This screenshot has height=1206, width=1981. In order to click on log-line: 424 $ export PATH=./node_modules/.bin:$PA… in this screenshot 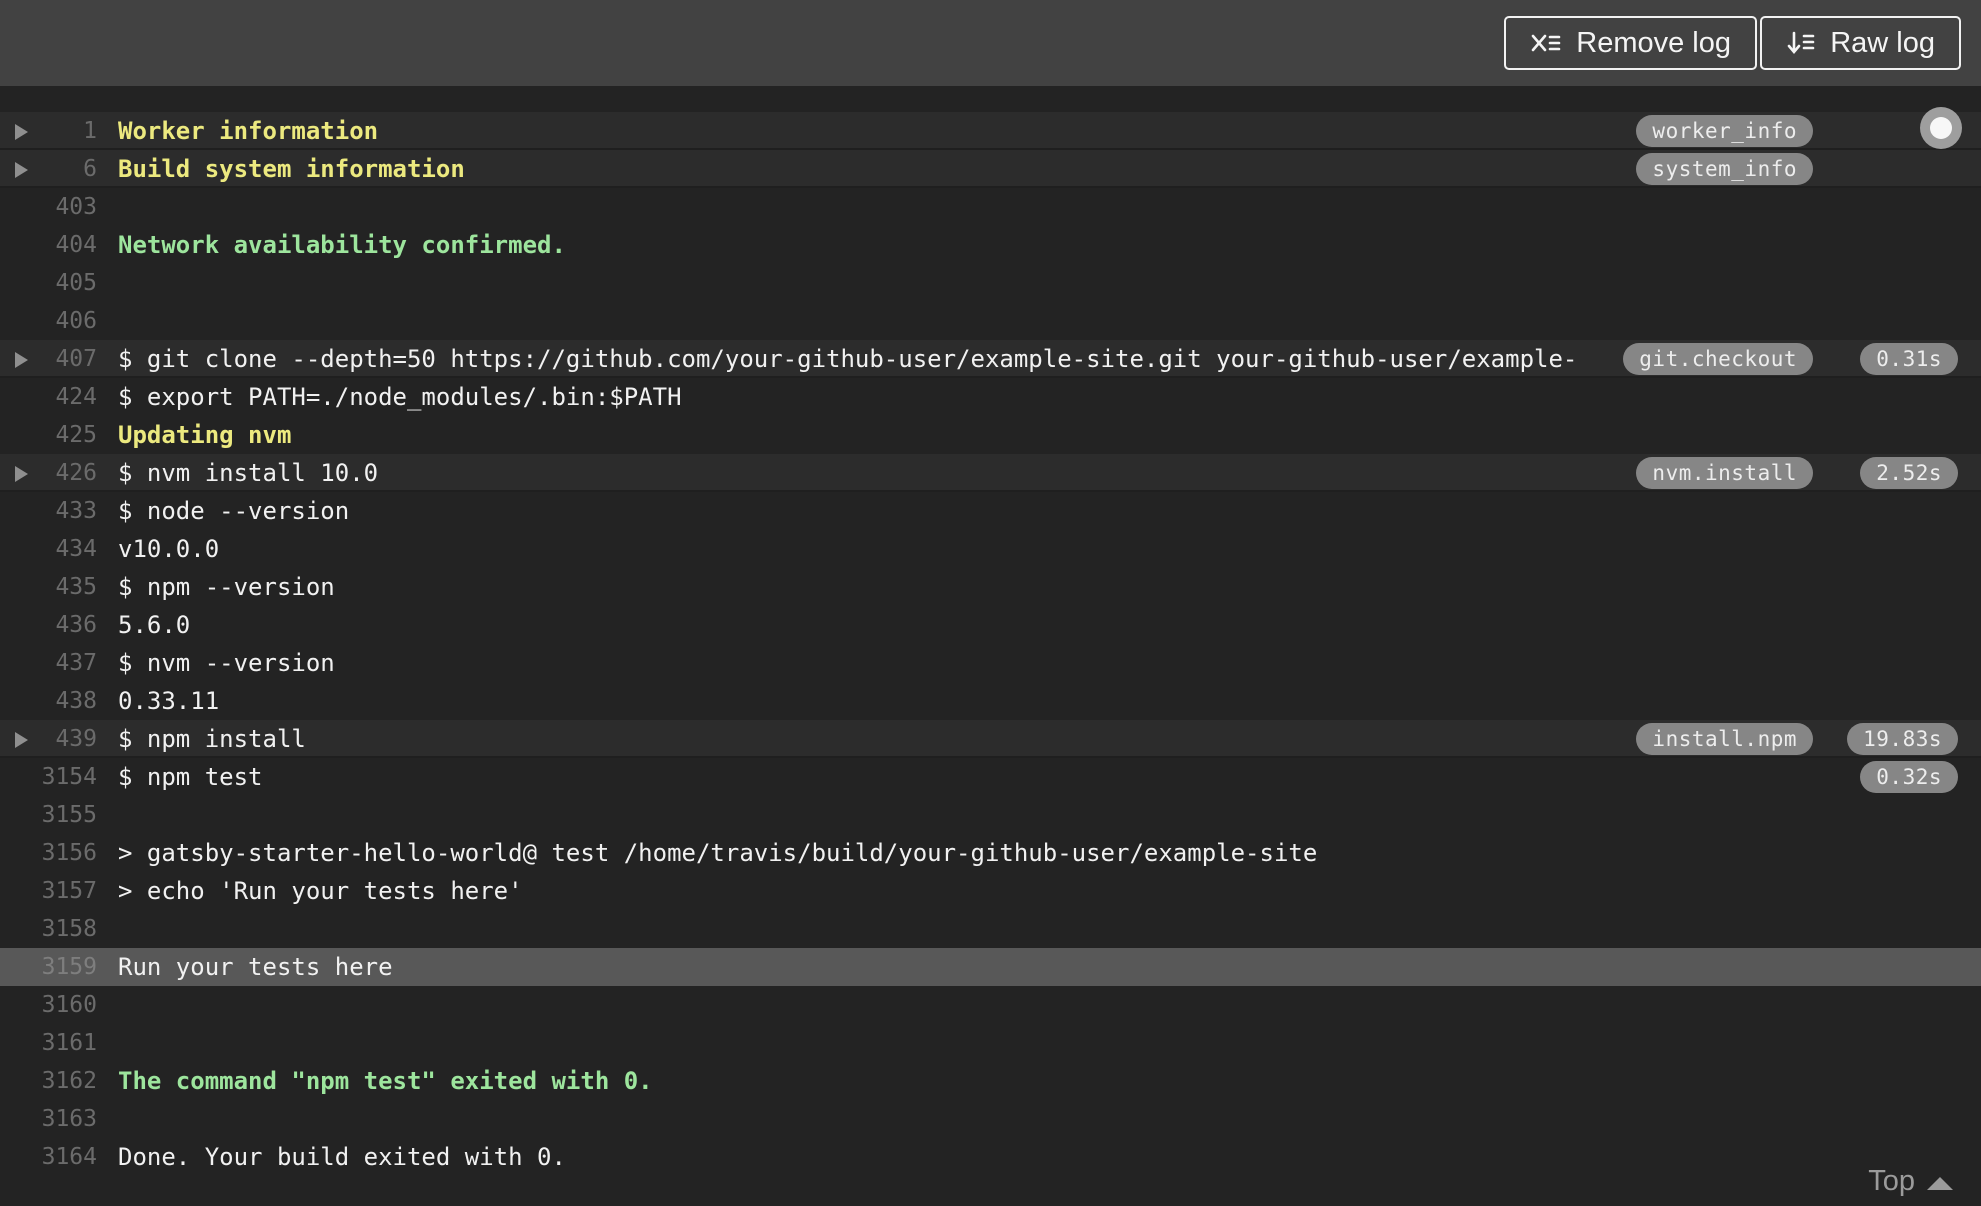, I will do `click(990, 397)`.